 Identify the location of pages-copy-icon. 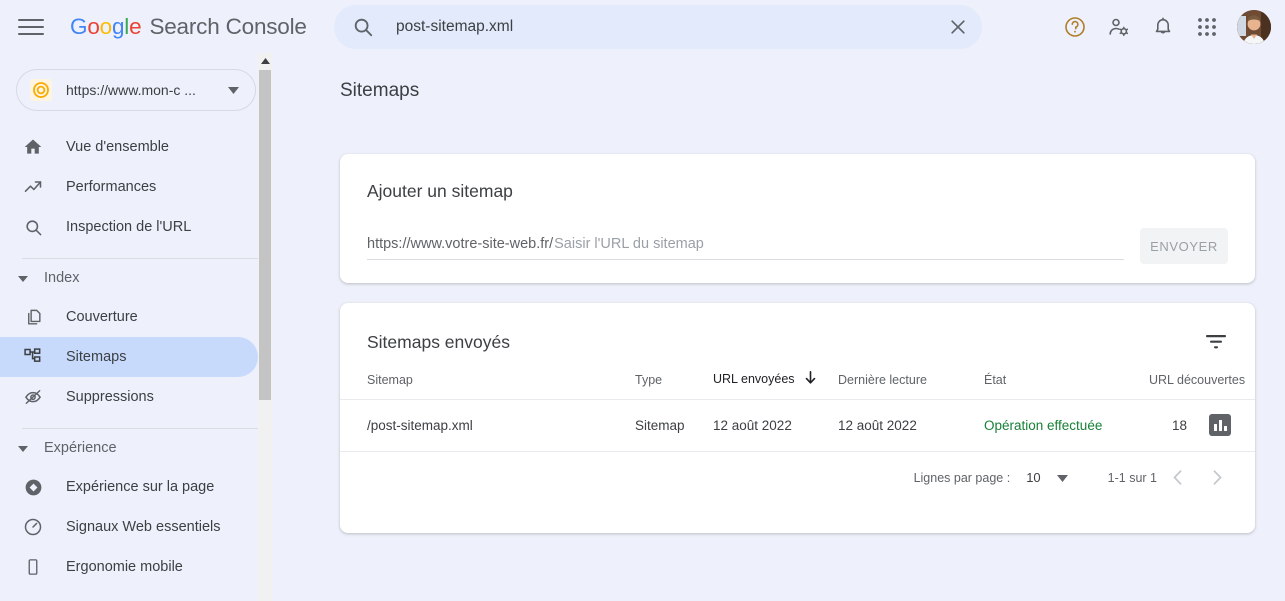
(33, 317).